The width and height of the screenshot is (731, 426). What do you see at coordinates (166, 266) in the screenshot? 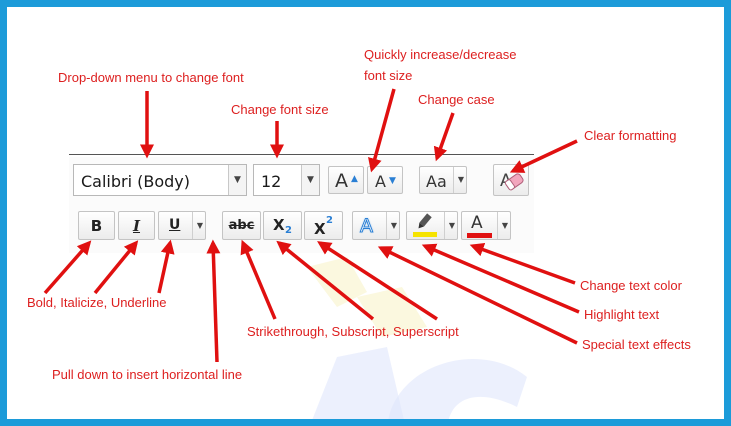
I see `arrow-underline` at bounding box center [166, 266].